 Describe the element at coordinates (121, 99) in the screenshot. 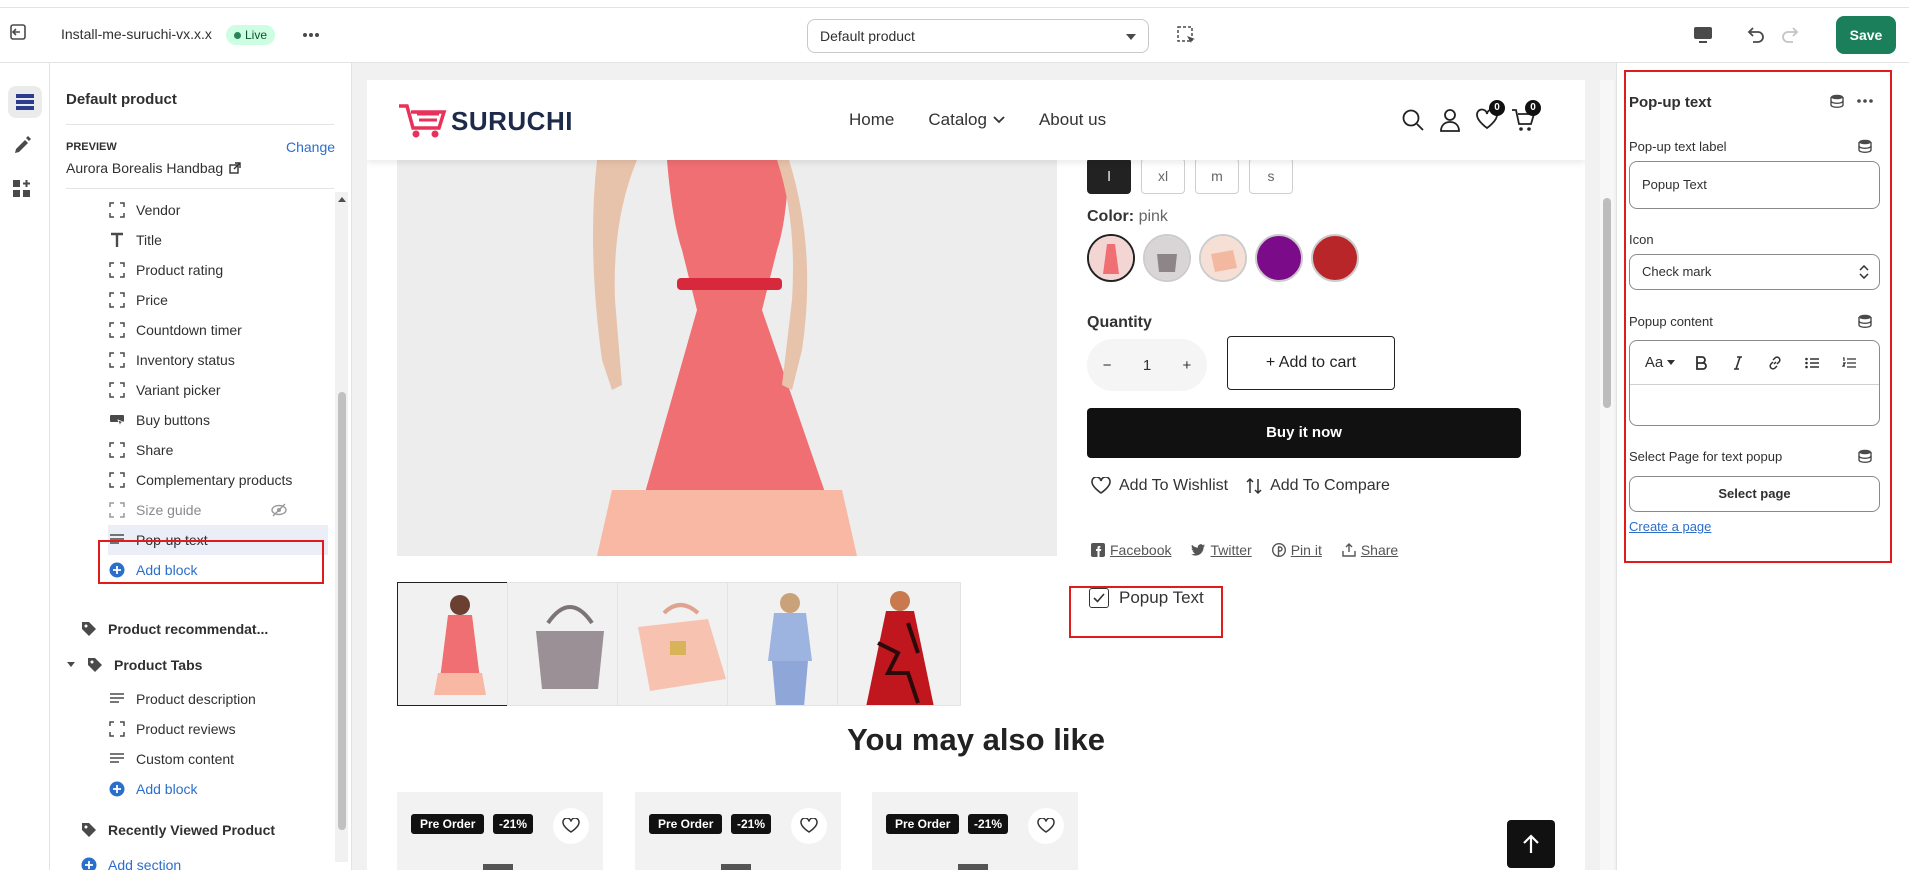

I see `sidebar-title: Default product` at that location.